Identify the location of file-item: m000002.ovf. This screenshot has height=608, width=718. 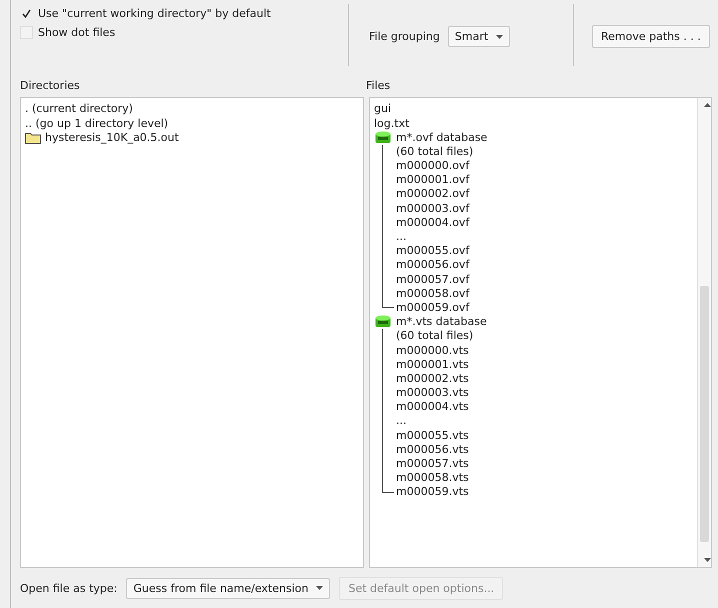
(442, 194).